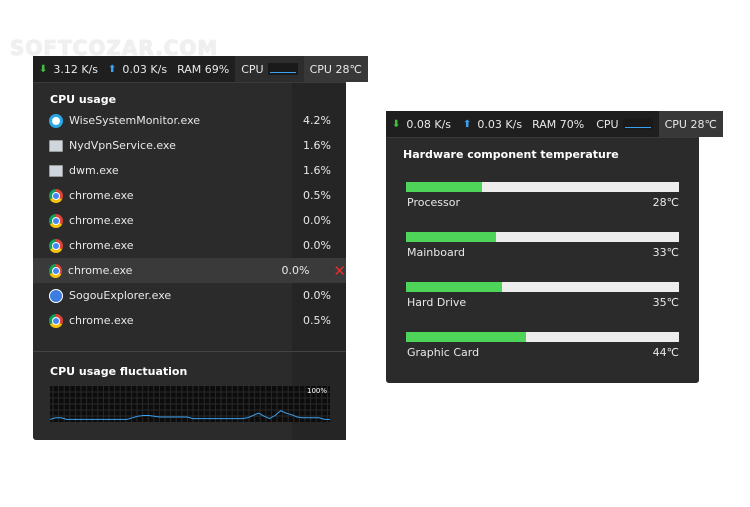 The image size is (750, 507). Describe the element at coordinates (543, 202) in the screenshot. I see `component-row: Processor 28℃` at that location.